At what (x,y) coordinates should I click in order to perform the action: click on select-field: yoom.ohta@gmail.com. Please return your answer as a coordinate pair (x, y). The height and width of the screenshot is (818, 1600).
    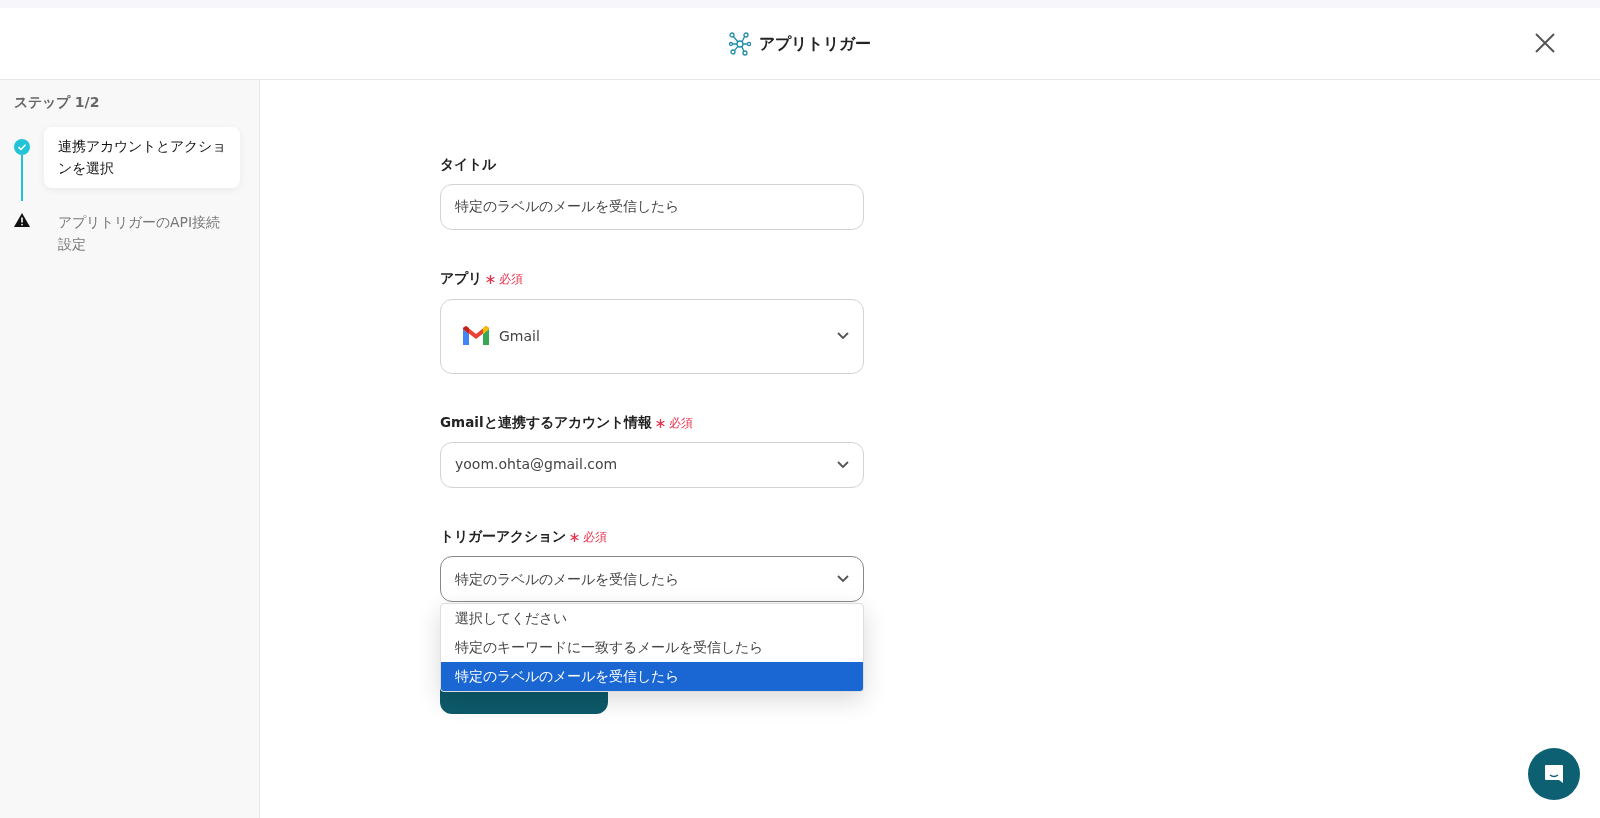
    Looking at the image, I should click on (652, 464).